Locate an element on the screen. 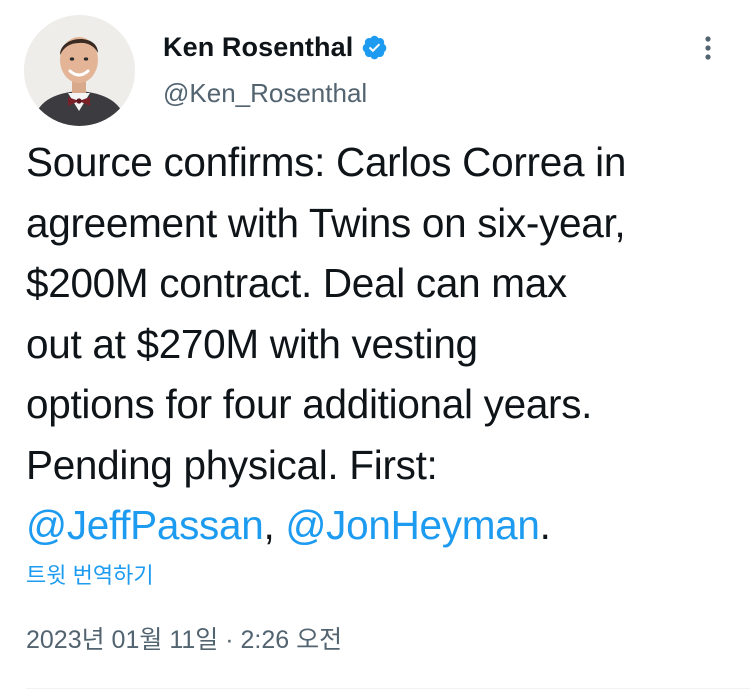 This screenshot has height=692, width=750. tweet-text-line: agreement with Twins on six-year, is located at coordinates (326, 222).